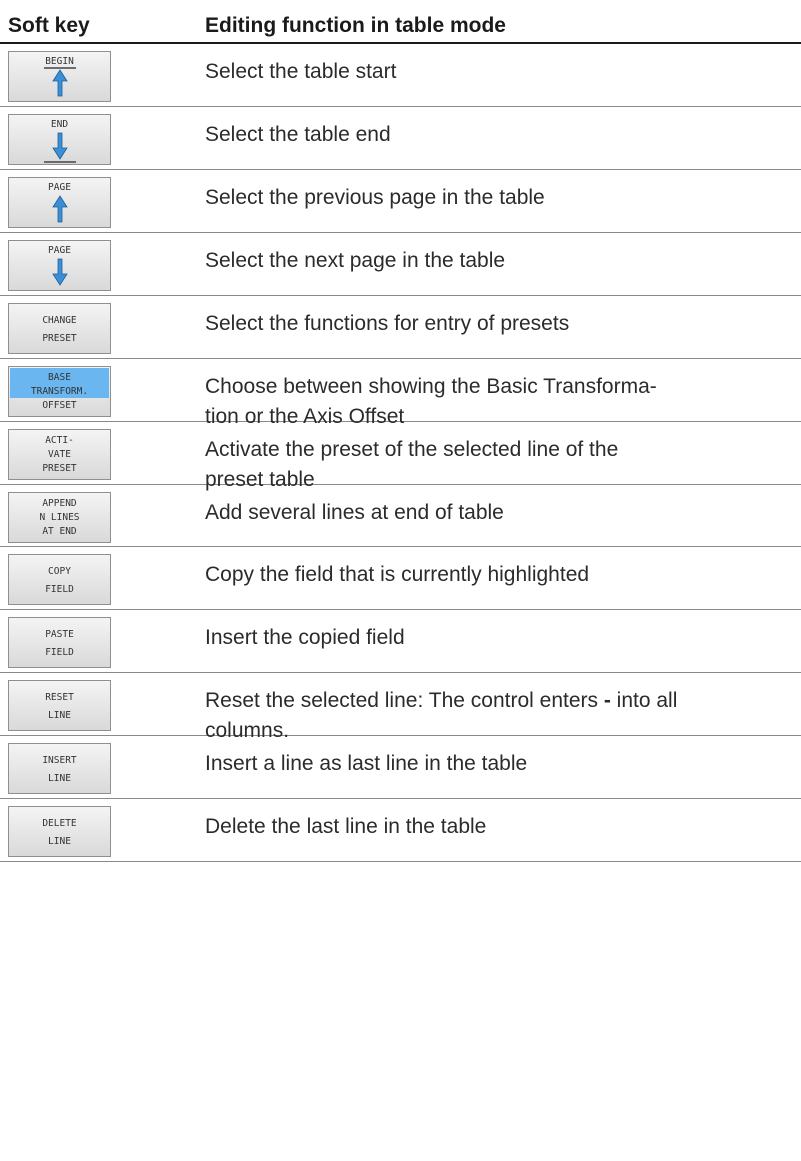 The height and width of the screenshot is (1161, 801). Describe the element at coordinates (59, 377) in the screenshot. I see `softkey-label-line: BASE` at that location.